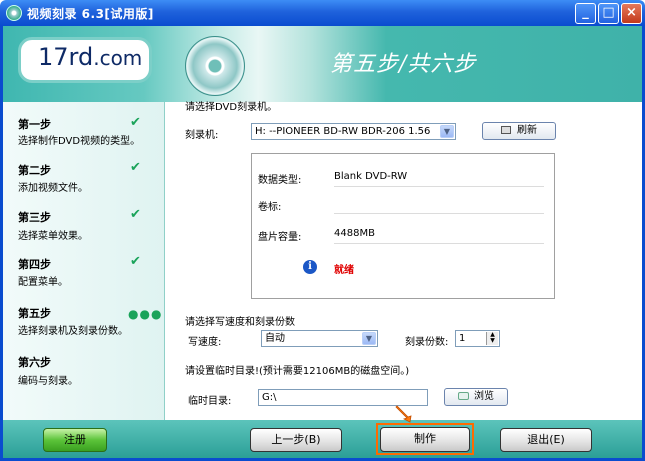  Describe the element at coordinates (34, 124) in the screenshot. I see `step-1-title: 第一步` at that location.